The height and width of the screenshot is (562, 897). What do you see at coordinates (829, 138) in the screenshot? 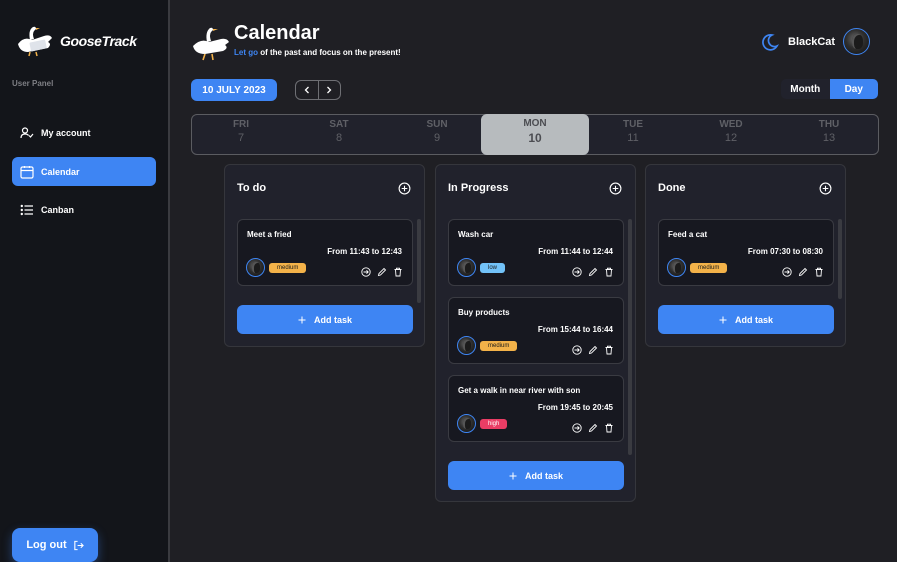
I see `day-date: 13` at bounding box center [829, 138].